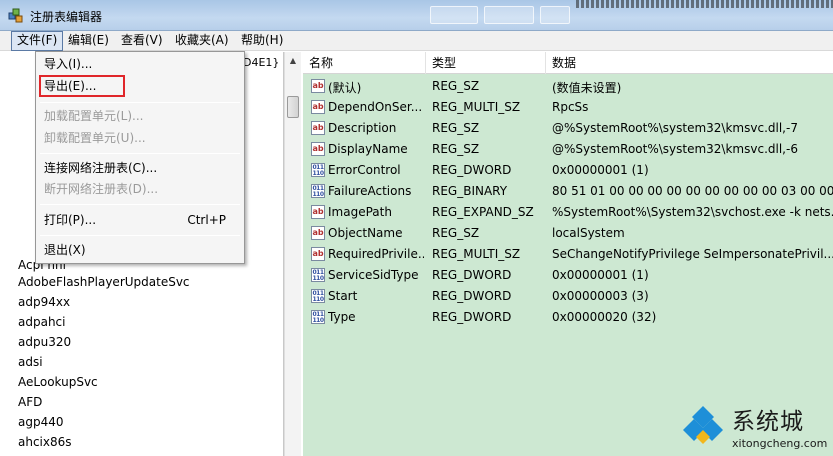  What do you see at coordinates (293, 107) in the screenshot?
I see `scrollbar-thumb` at bounding box center [293, 107].